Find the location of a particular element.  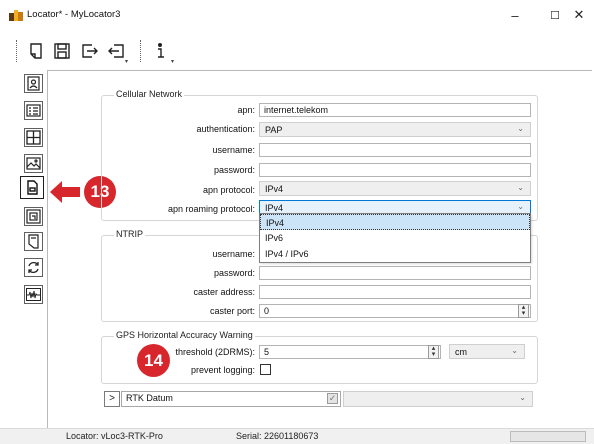

toolbar-grip is located at coordinates (17, 51).